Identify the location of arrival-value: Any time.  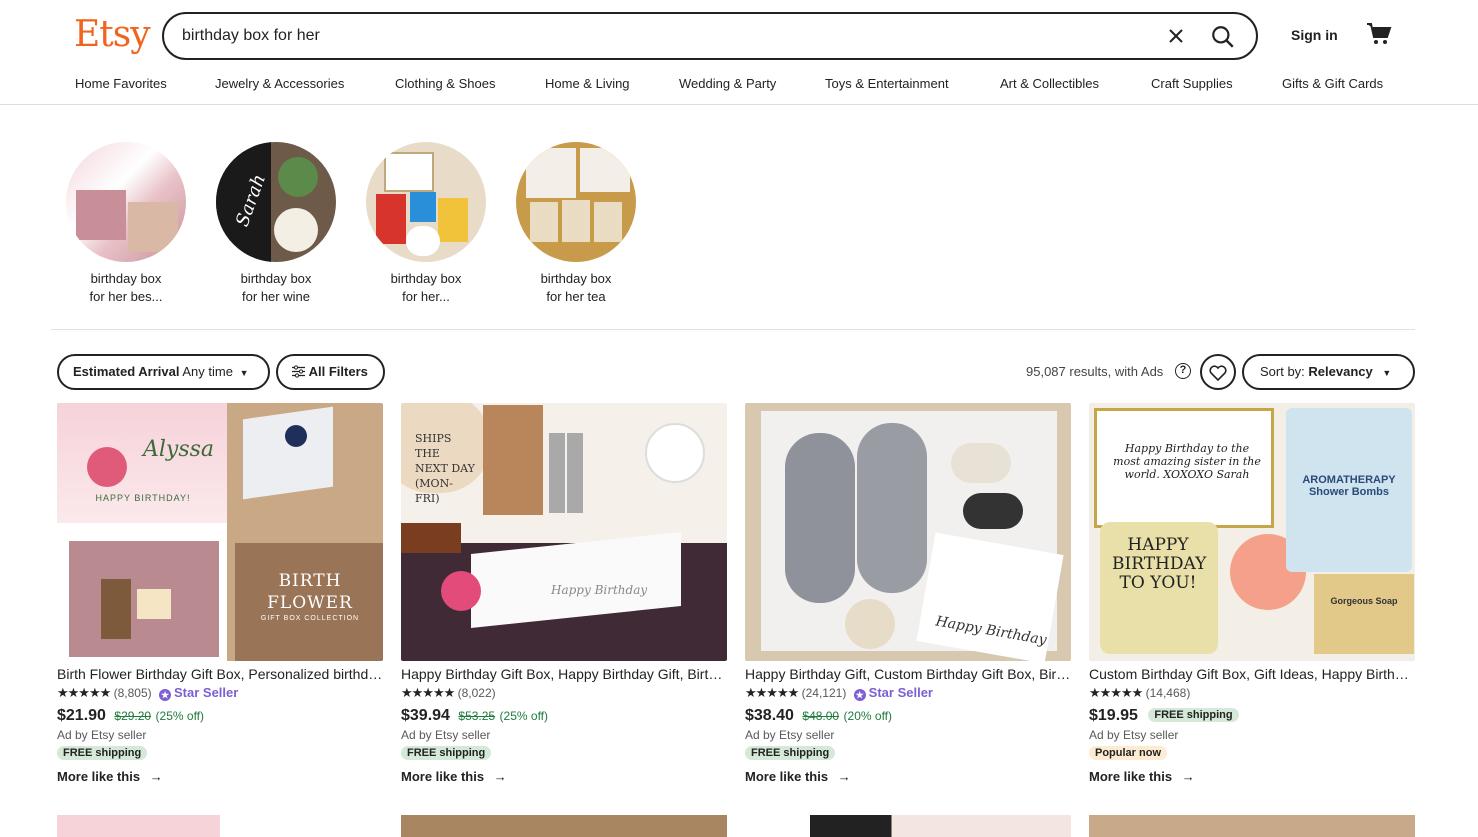
(207, 371).